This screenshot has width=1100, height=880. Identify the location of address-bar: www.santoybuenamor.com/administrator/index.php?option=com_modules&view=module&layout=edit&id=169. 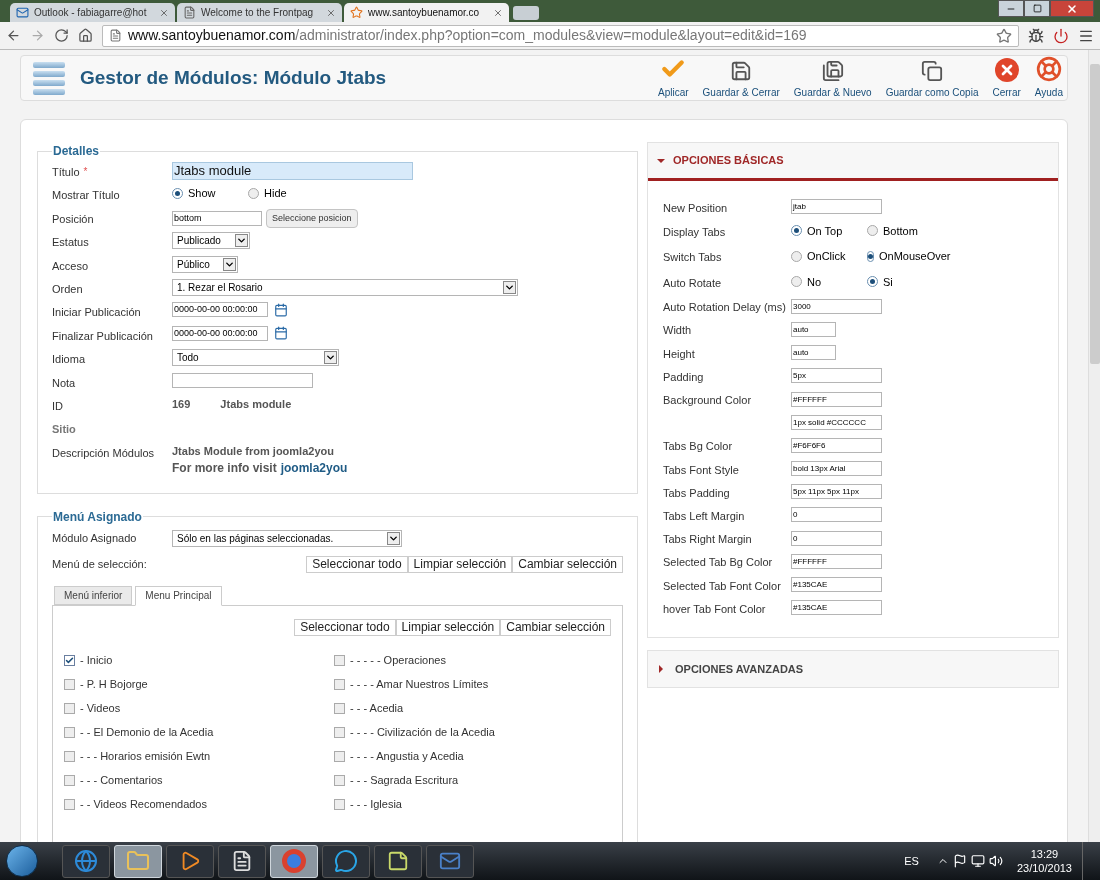
(560, 35).